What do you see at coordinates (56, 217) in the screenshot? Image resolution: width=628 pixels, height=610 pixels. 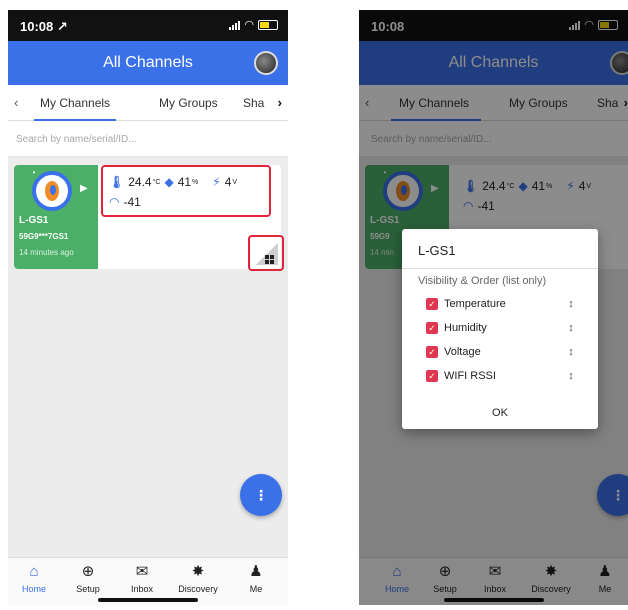 I see `channel-card-info: • ▶ L-GS1 59G9***7GS1 14 minutes ago` at bounding box center [56, 217].